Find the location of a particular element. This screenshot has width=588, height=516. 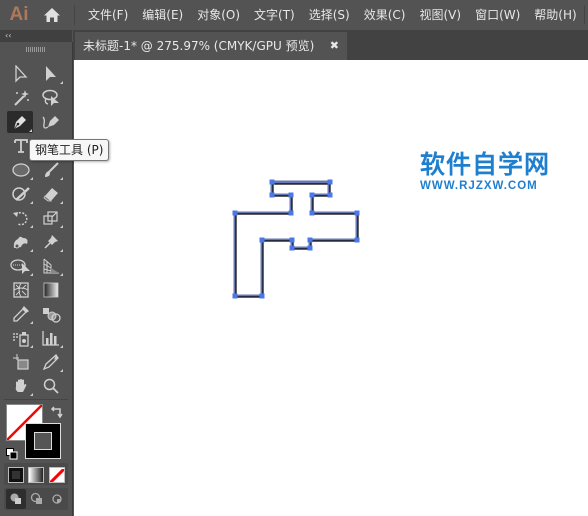

path-selection-outline is located at coordinates (296, 239).